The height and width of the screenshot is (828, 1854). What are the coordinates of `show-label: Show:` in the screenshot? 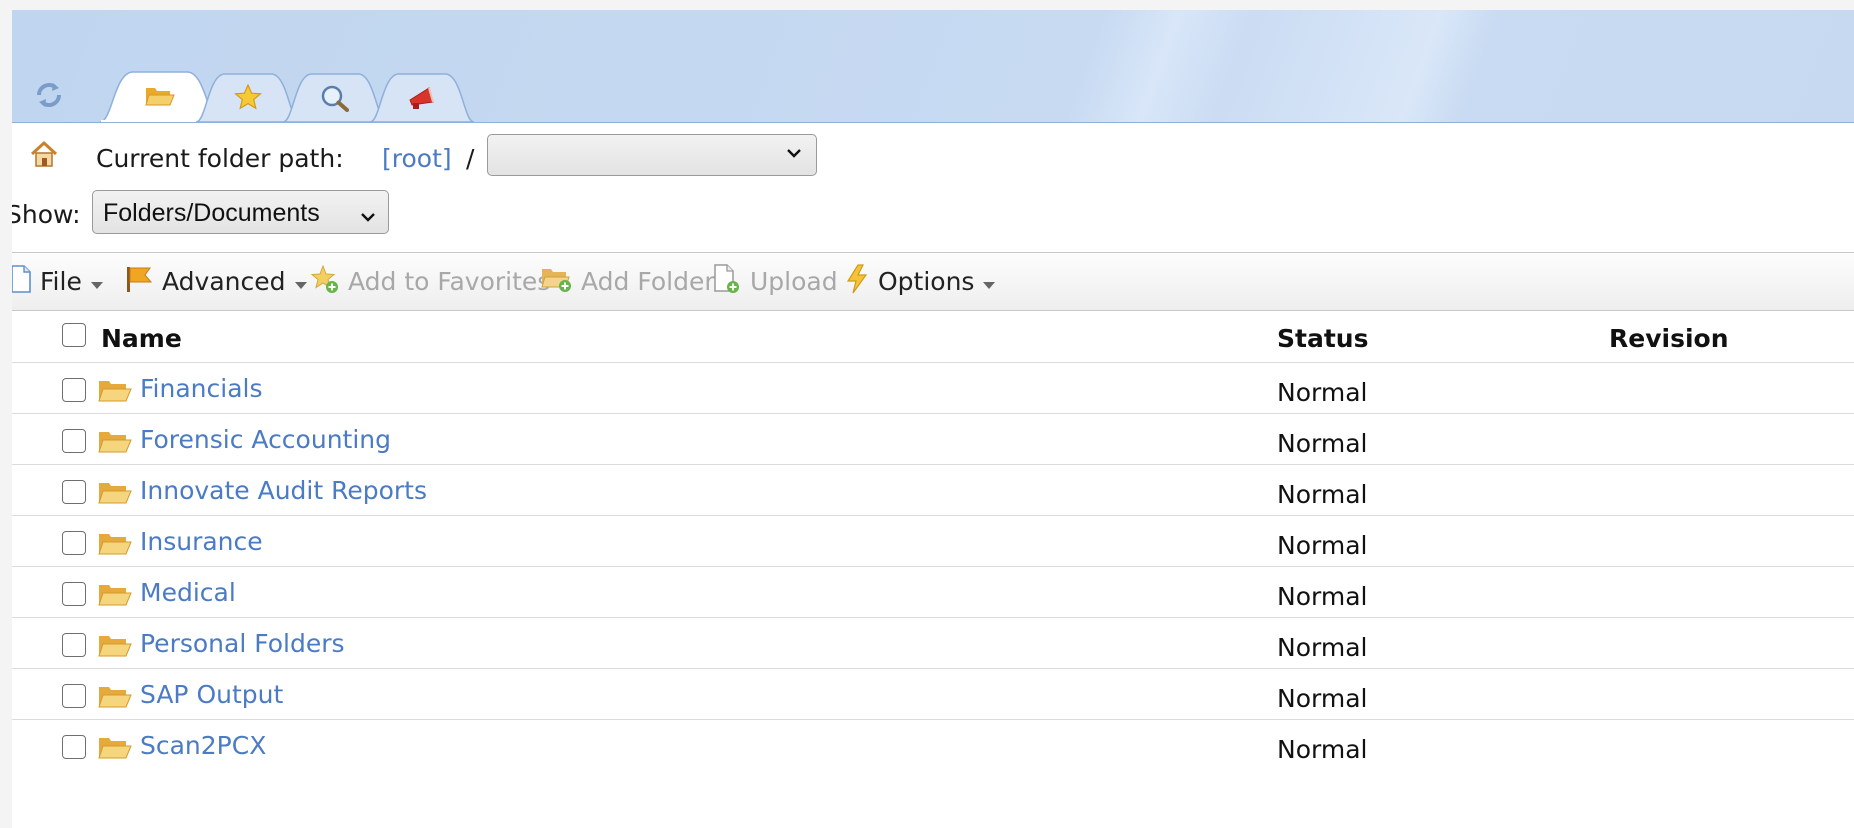 It's located at (46, 214).